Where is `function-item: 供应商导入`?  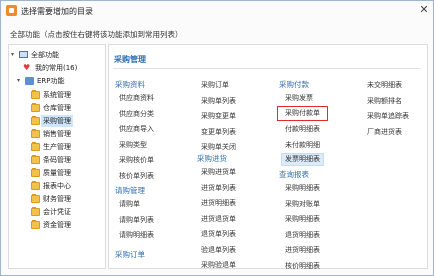
function-item: 供应商导入 is located at coordinates (136, 129).